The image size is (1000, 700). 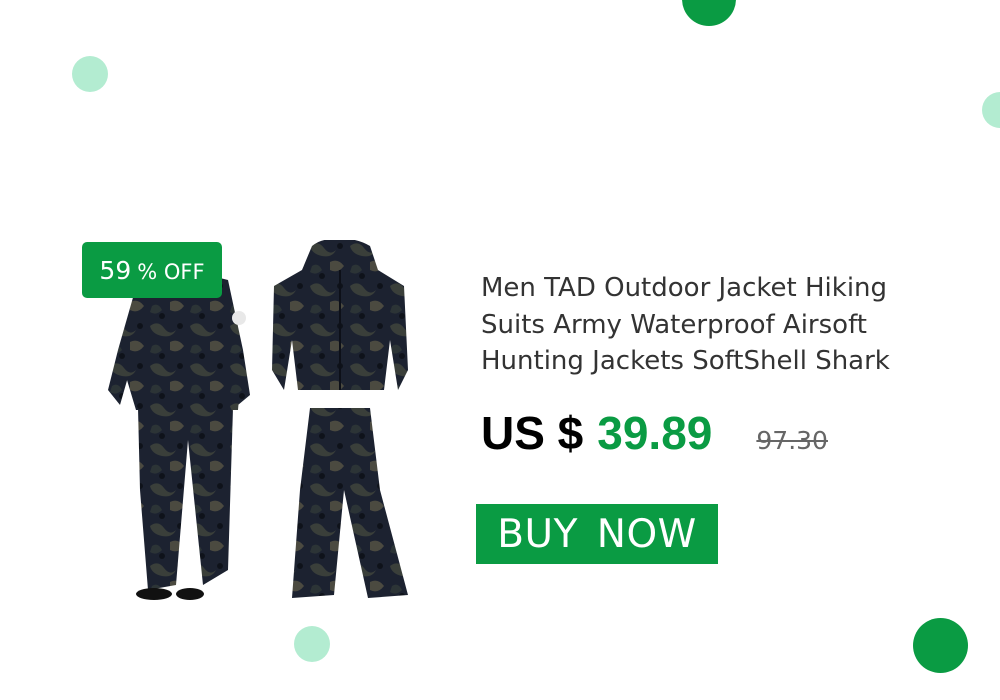 What do you see at coordinates (350, 503) in the screenshot?
I see `flat-pants` at bounding box center [350, 503].